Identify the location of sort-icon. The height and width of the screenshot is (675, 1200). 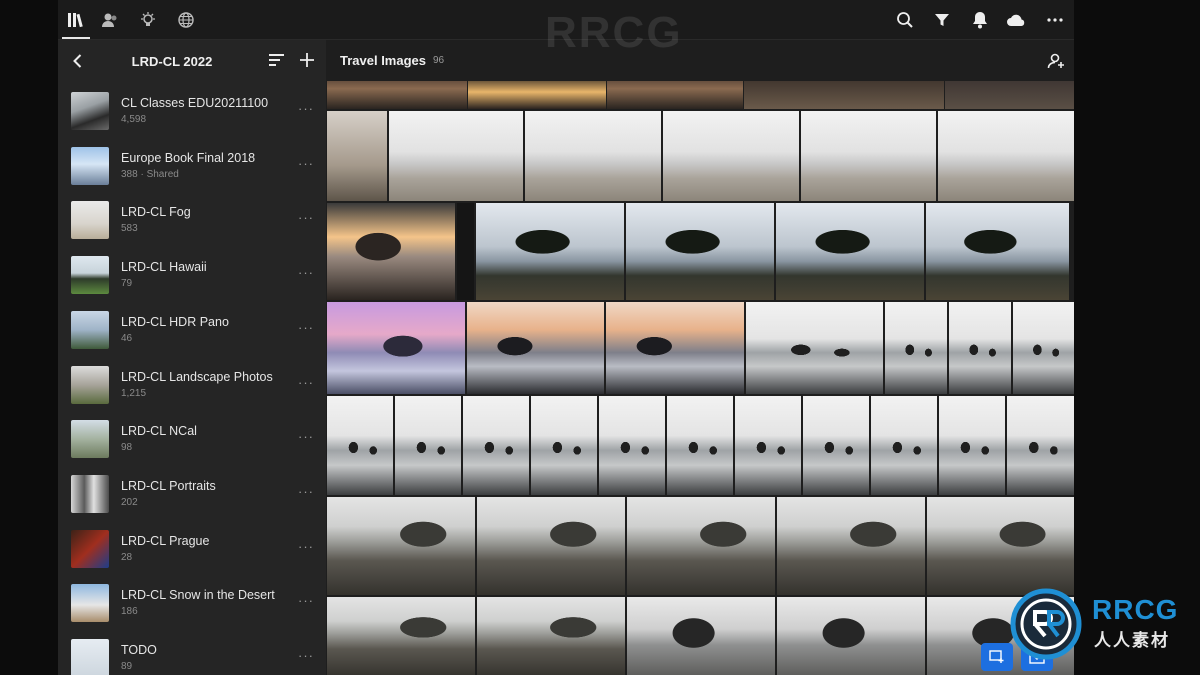
(277, 61).